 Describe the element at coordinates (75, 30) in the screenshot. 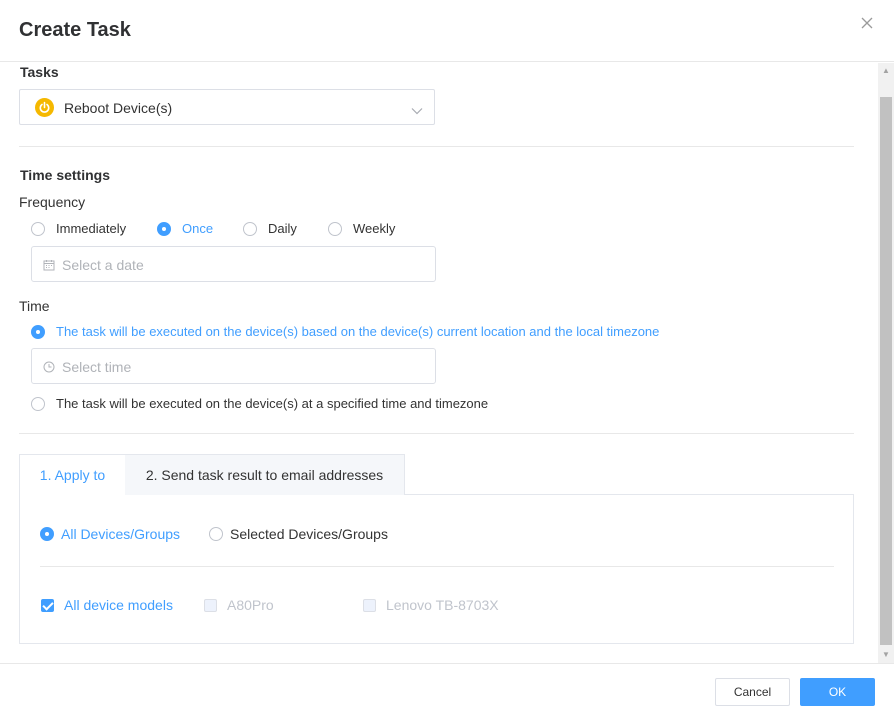

I see `dialog-title: Create Task` at that location.